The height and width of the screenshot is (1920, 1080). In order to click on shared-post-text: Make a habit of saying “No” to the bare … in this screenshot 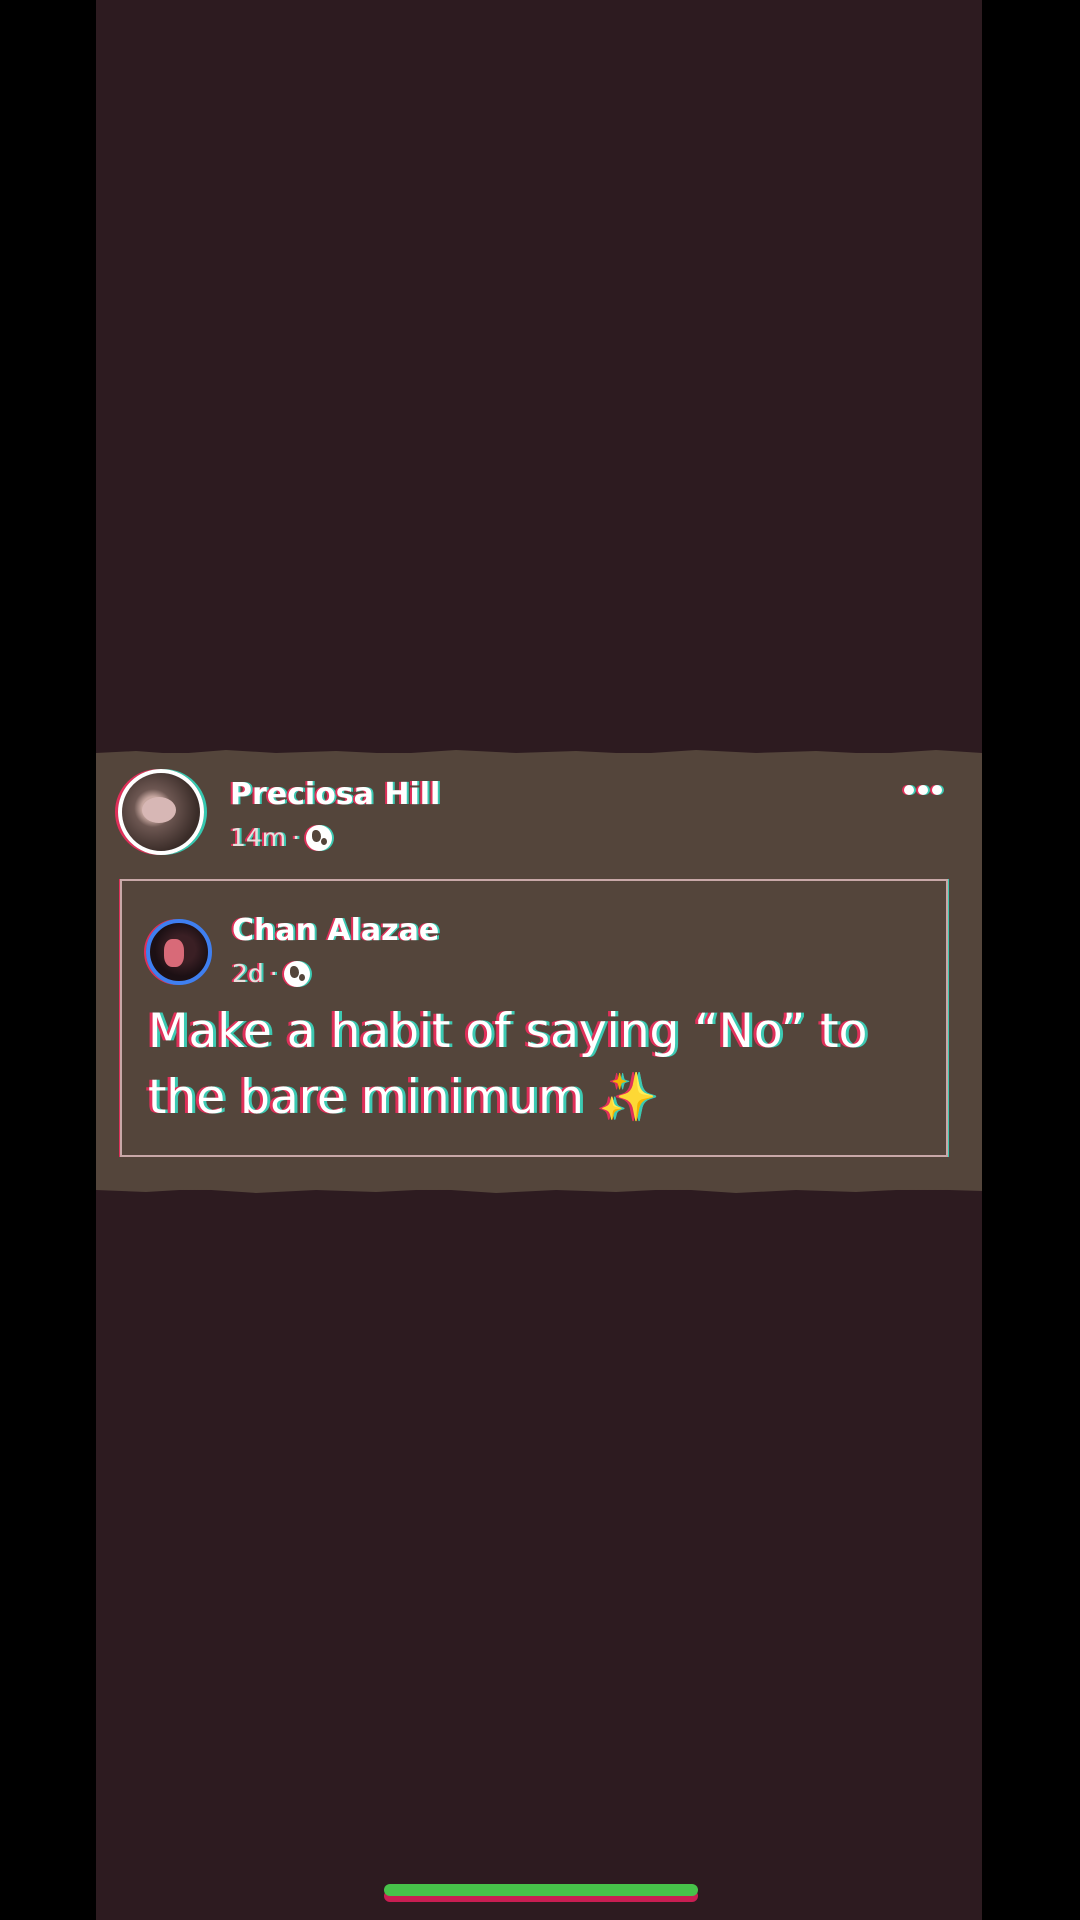, I will do `click(508, 1064)`.